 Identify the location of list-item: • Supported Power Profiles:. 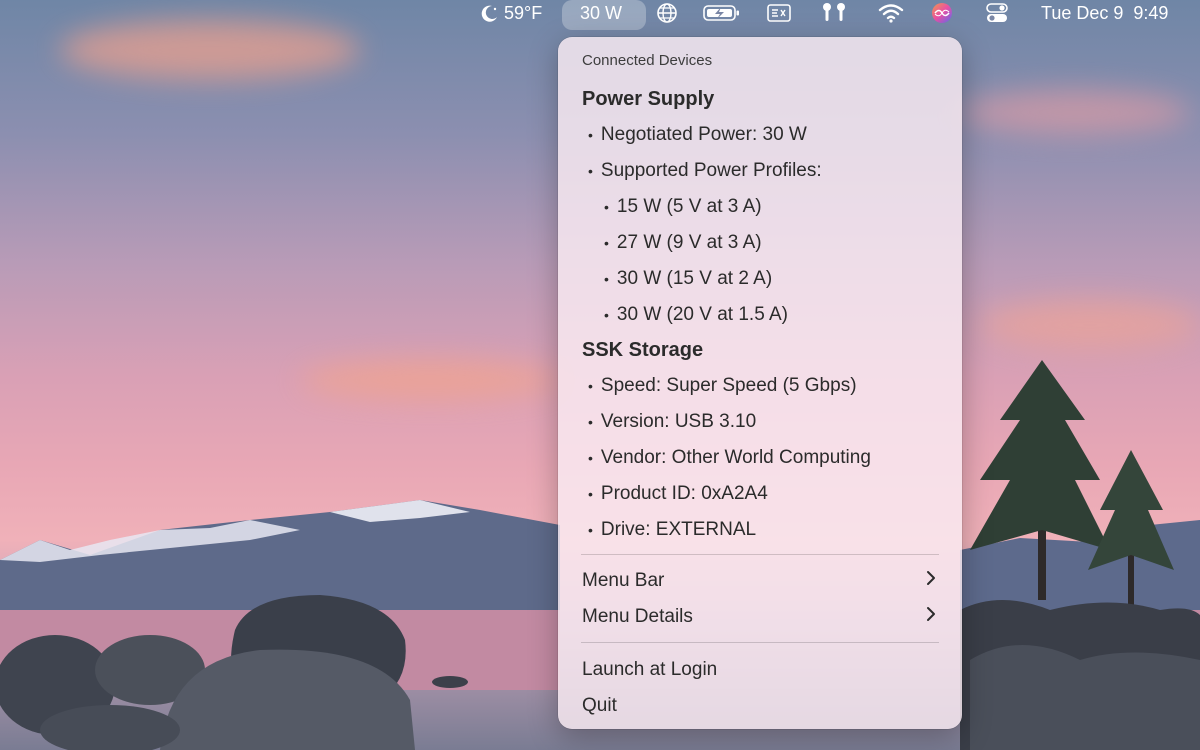
(760, 171).